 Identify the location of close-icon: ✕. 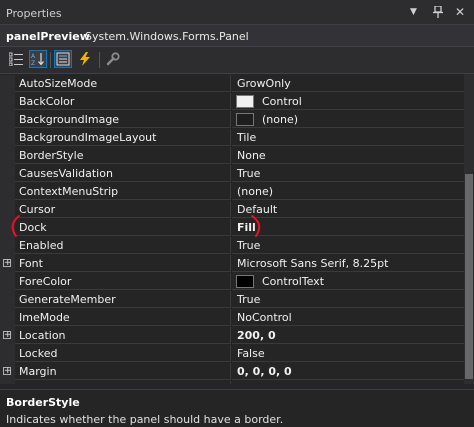
(460, 12).